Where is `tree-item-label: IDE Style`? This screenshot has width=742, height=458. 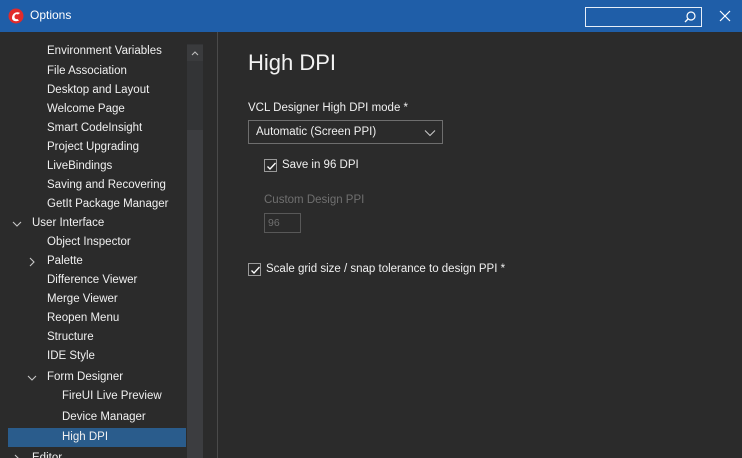 tree-item-label: IDE Style is located at coordinates (71, 356).